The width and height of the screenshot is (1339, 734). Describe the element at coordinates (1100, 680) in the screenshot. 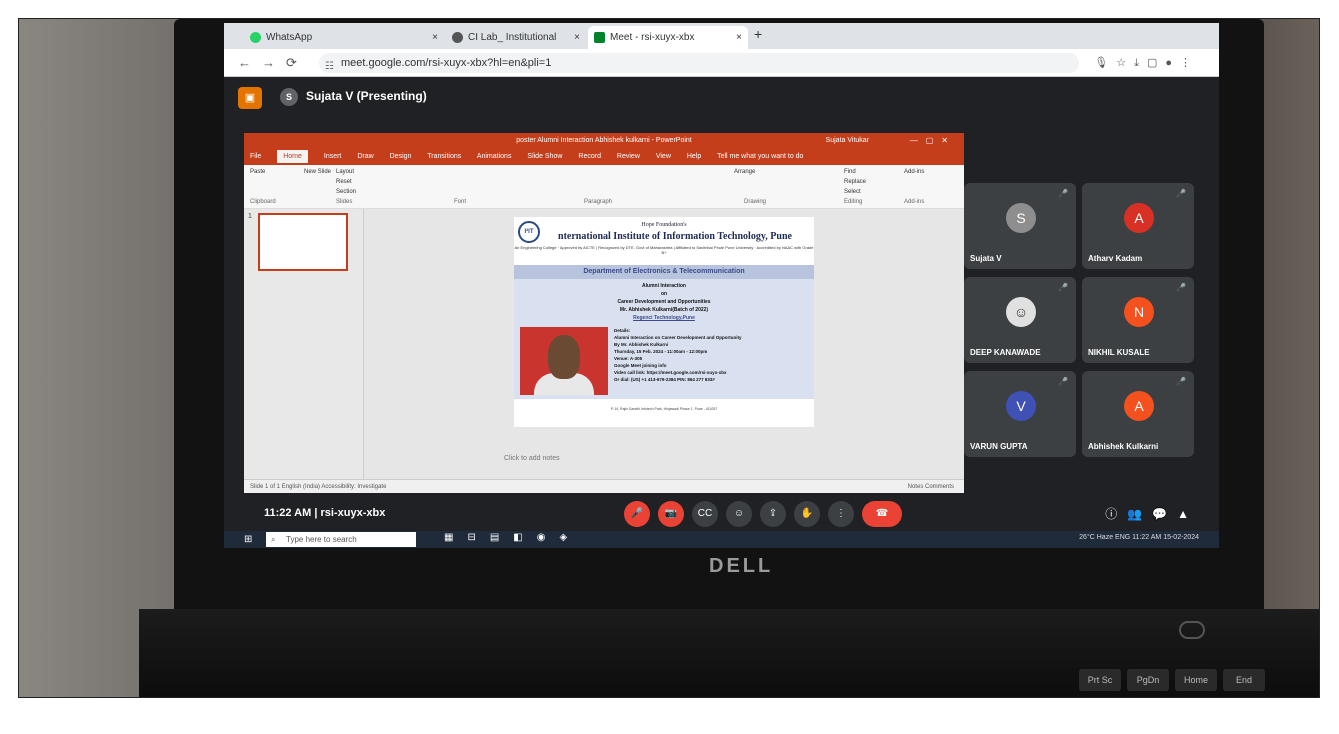

I see `key-prtsc: Prt Sc` at that location.